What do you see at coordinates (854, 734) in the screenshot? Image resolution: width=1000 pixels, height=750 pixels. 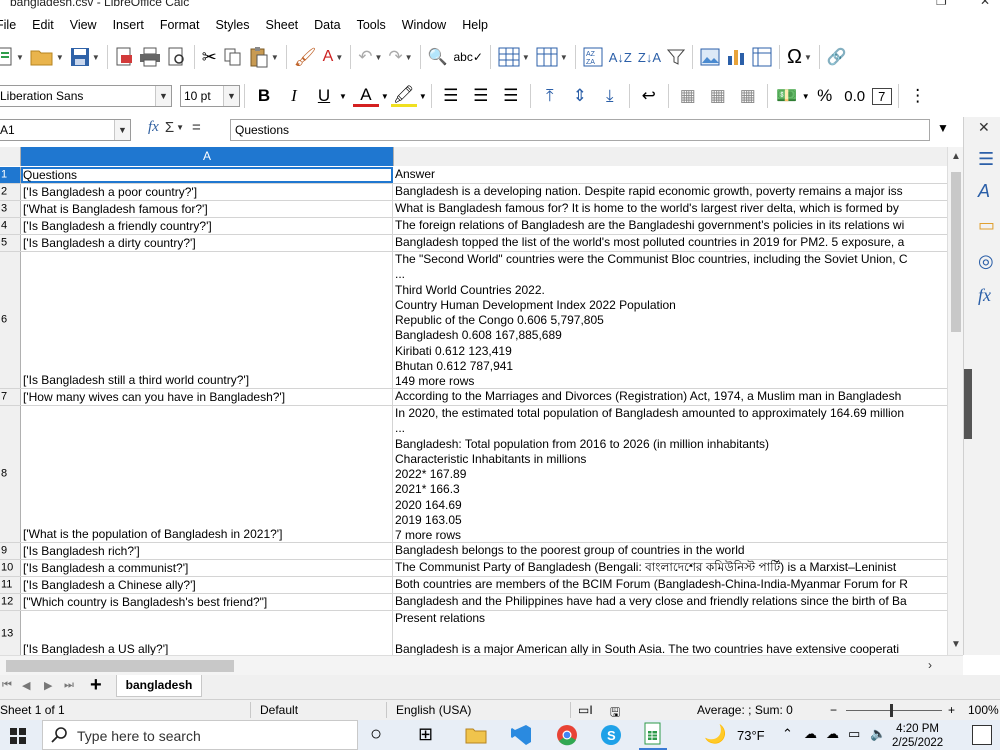 I see `network-icon: ▭` at bounding box center [854, 734].